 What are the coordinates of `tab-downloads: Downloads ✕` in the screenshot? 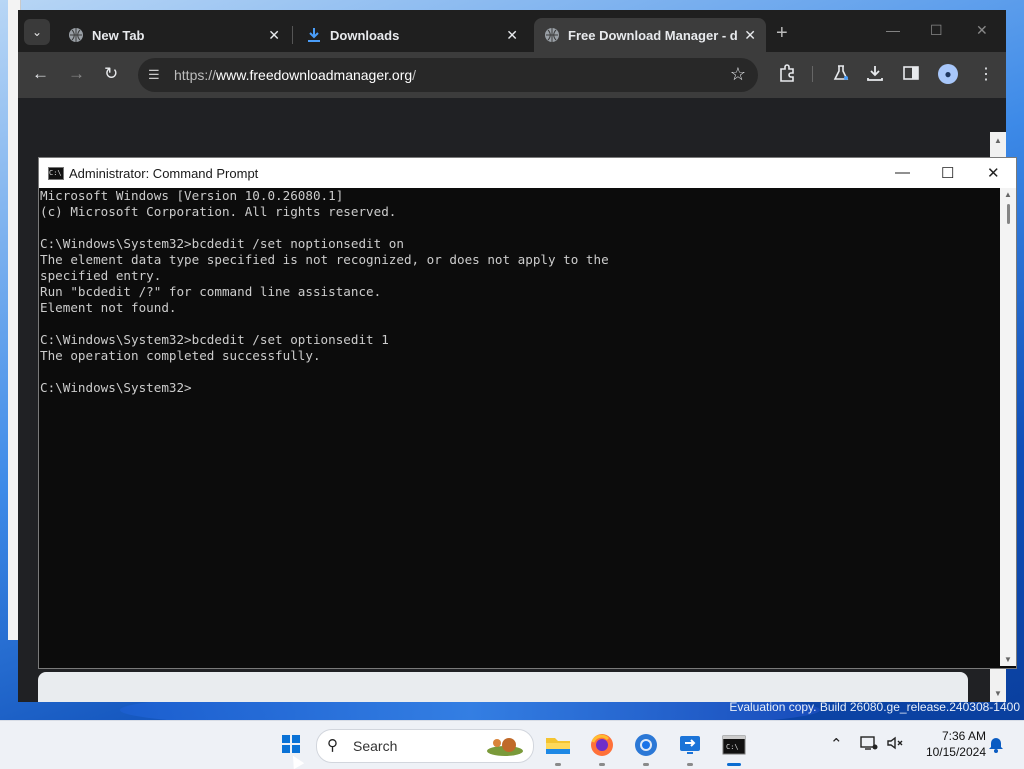 It's located at (412, 35).